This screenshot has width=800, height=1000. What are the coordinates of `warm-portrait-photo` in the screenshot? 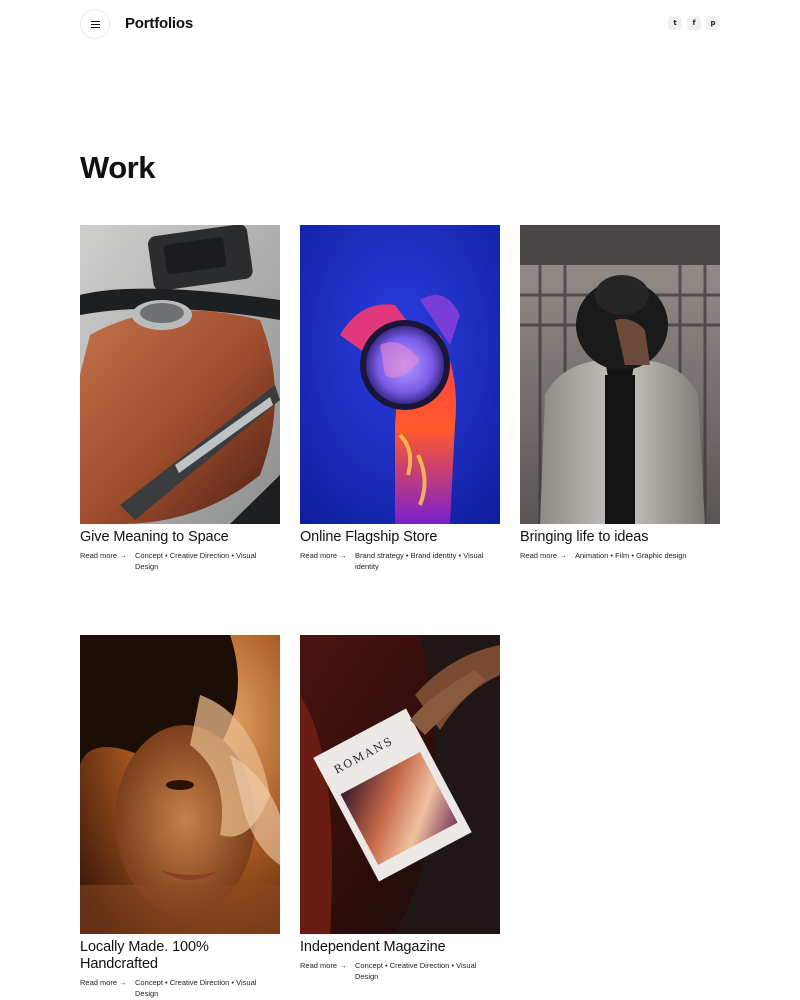 It's located at (180, 784).